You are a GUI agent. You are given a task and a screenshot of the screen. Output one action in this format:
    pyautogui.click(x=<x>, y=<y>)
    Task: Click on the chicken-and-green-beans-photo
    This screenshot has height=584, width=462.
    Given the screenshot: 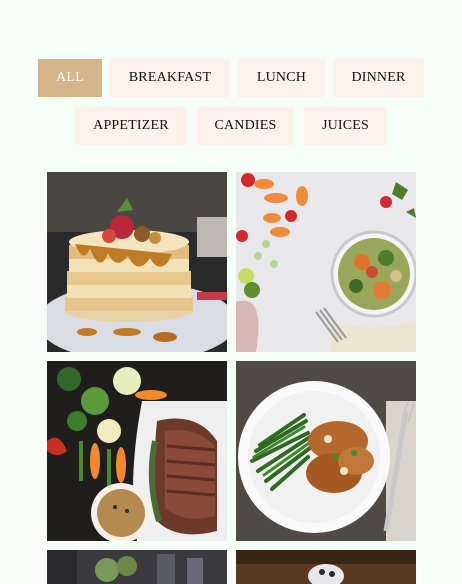 What is the action you would take?
    pyautogui.click(x=326, y=451)
    